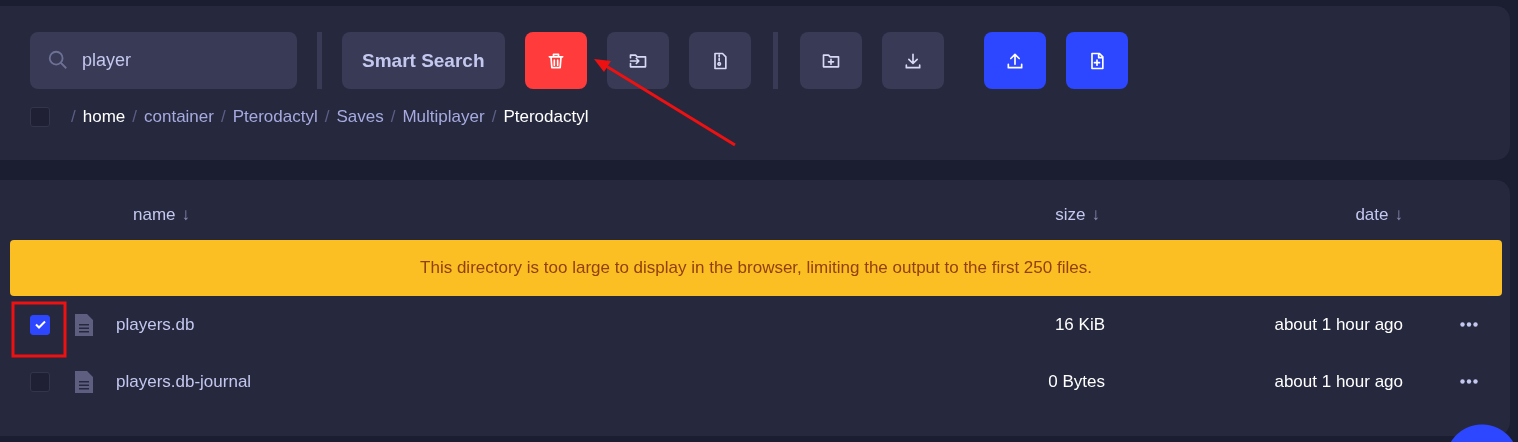 The height and width of the screenshot is (442, 1518). I want to click on search-field: player, so click(163, 60).